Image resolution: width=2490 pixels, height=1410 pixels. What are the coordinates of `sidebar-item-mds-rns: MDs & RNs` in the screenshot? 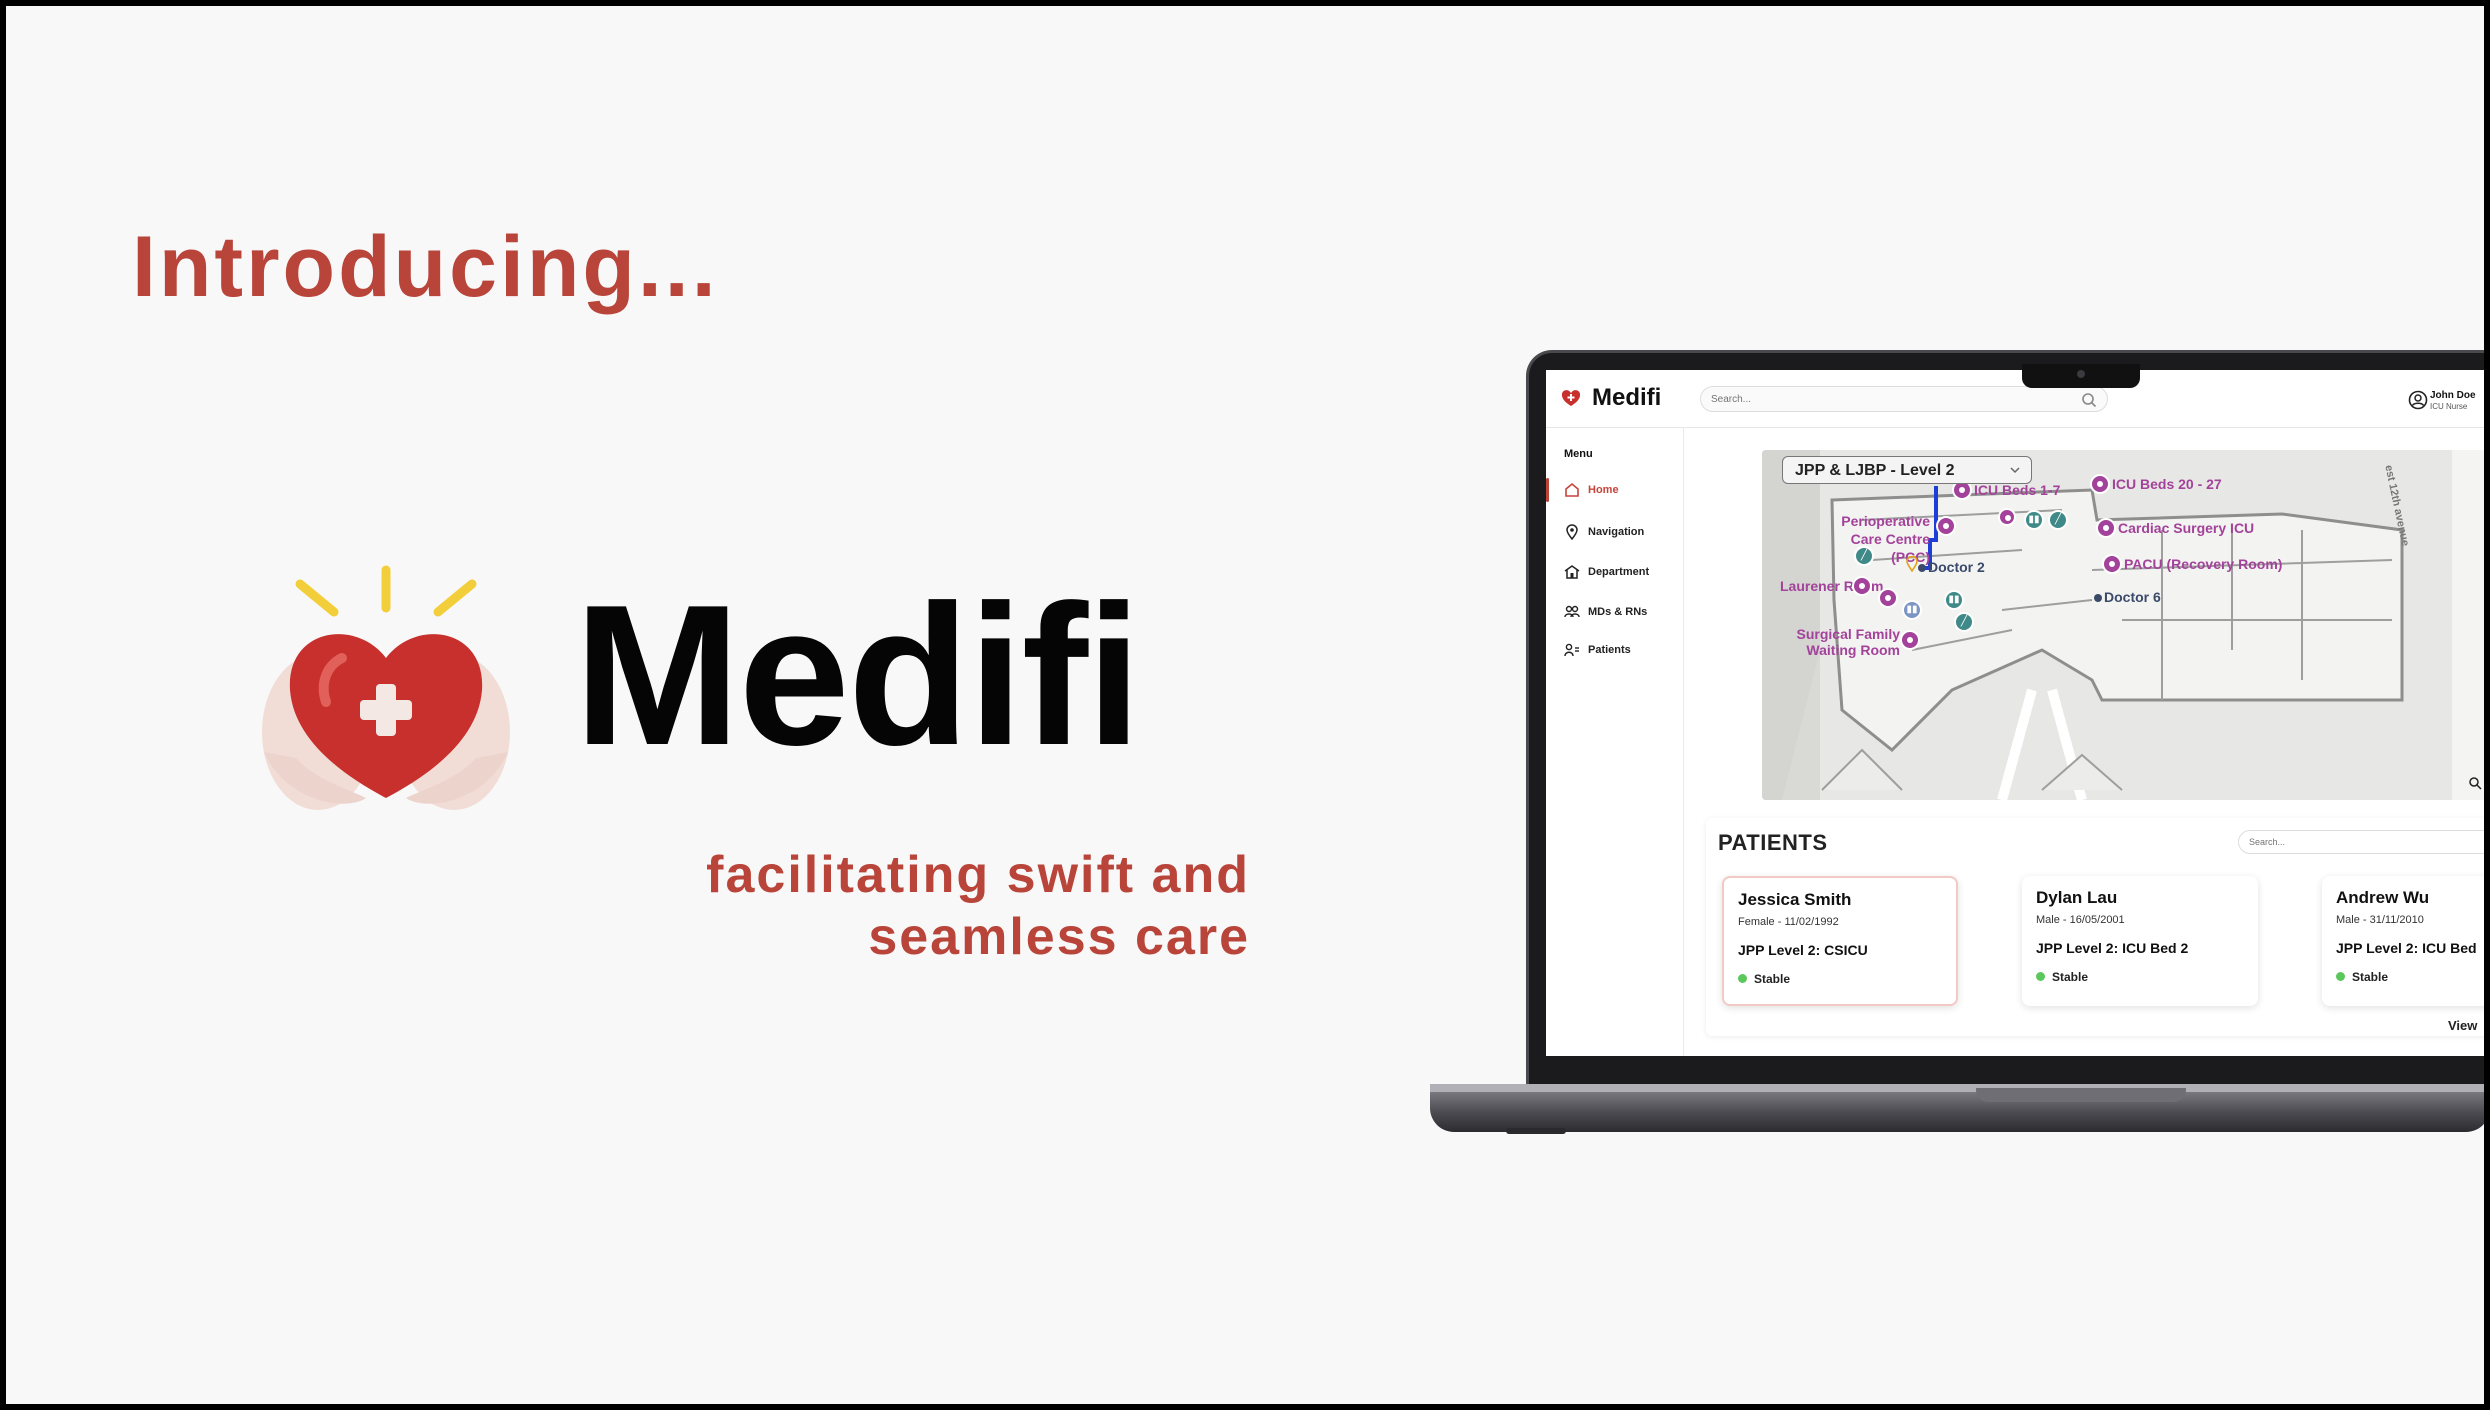 It's located at (1615, 612).